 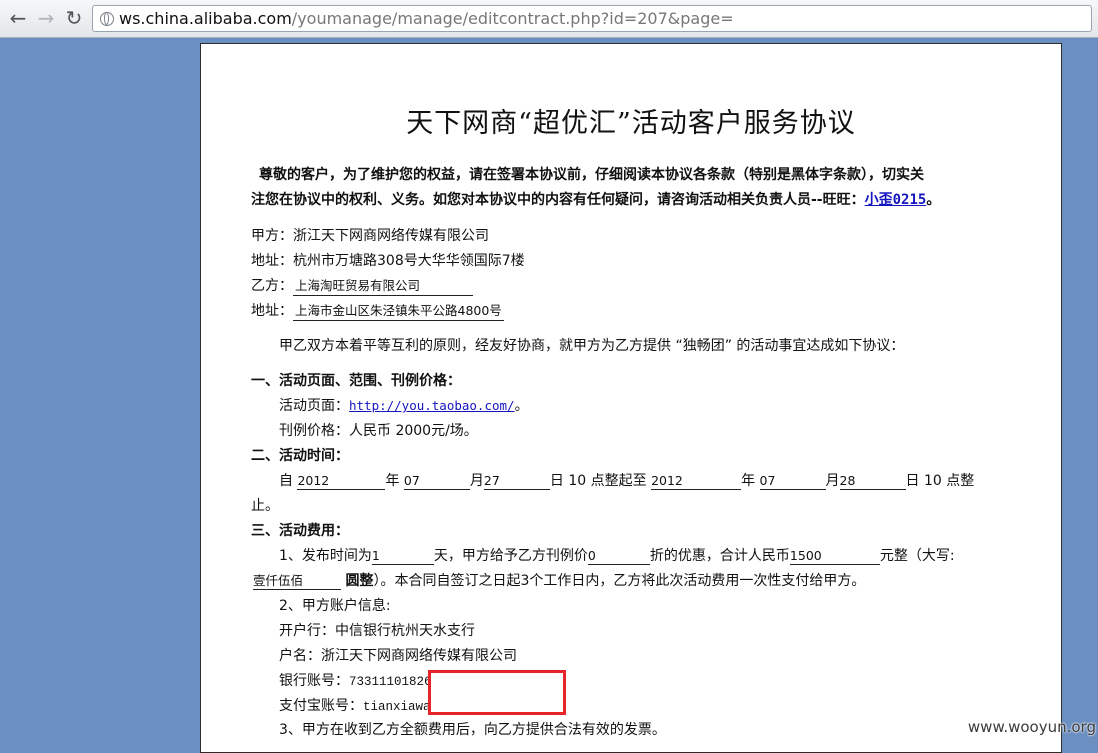 I want to click on fee-row-1: 1、发布时间为1 天，甲方给予乙方刊例价0 折的优惠，合计人民币1500 元整（大写:, so click(x=617, y=556).